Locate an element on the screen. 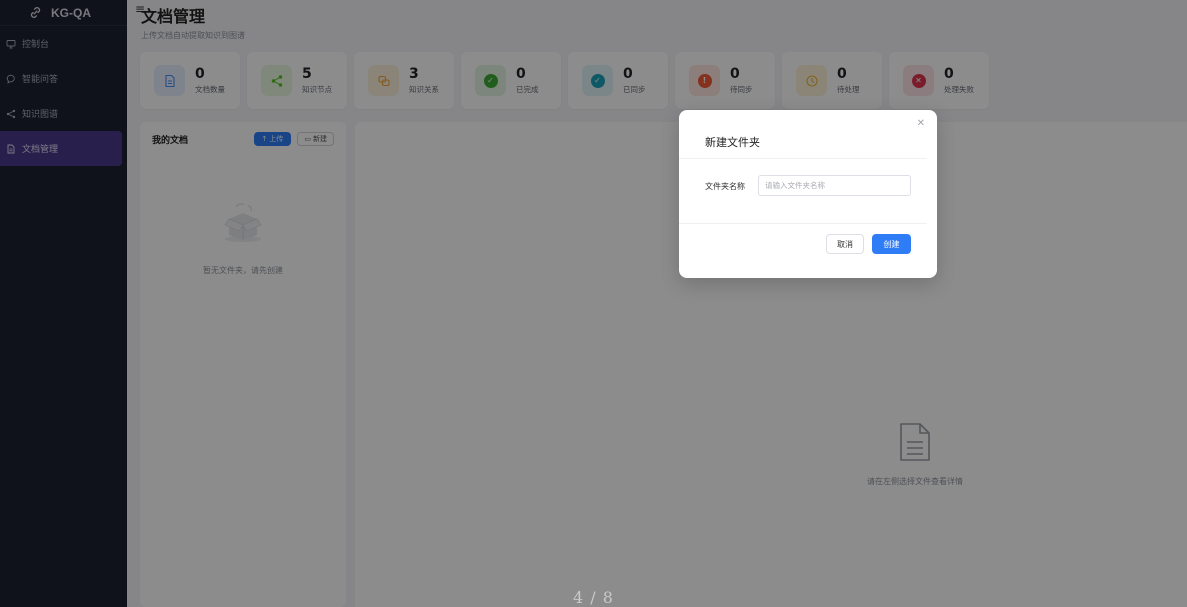  folder-name-input is located at coordinates (834, 185).